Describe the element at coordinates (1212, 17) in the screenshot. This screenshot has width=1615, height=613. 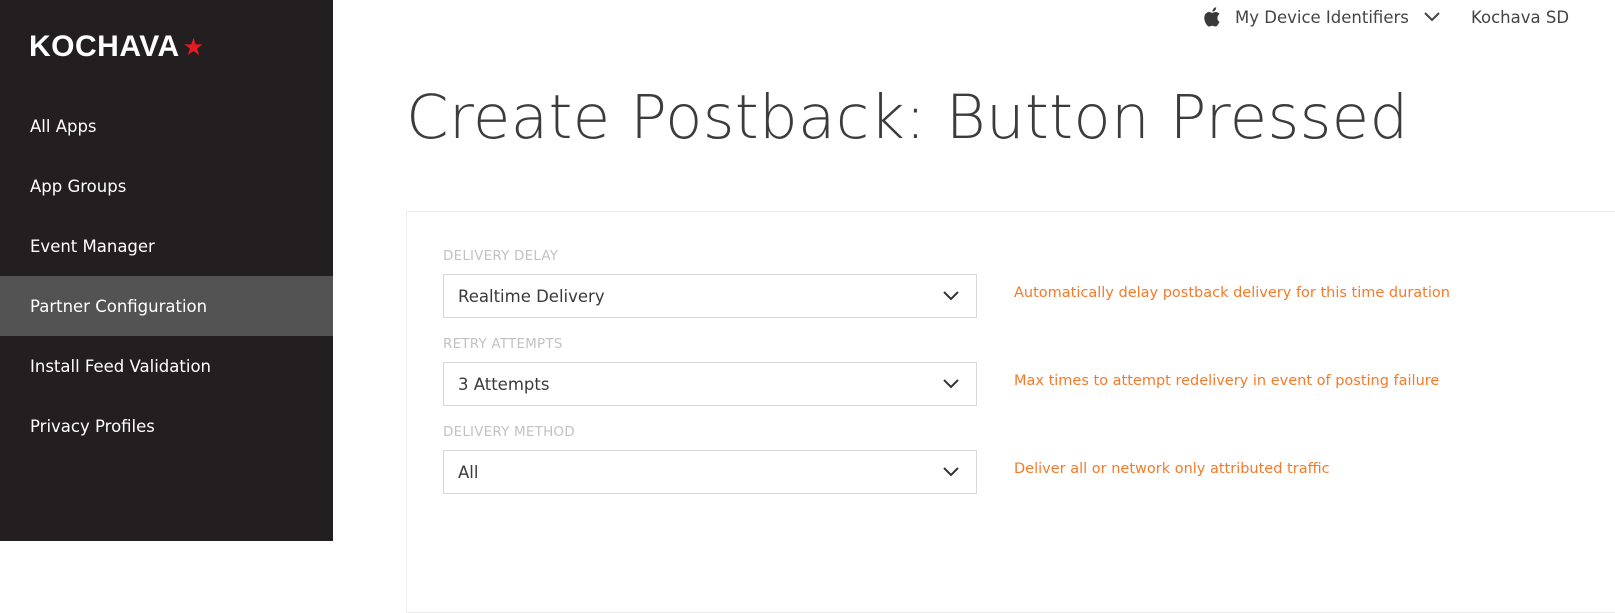
I see `apple-icon` at that location.